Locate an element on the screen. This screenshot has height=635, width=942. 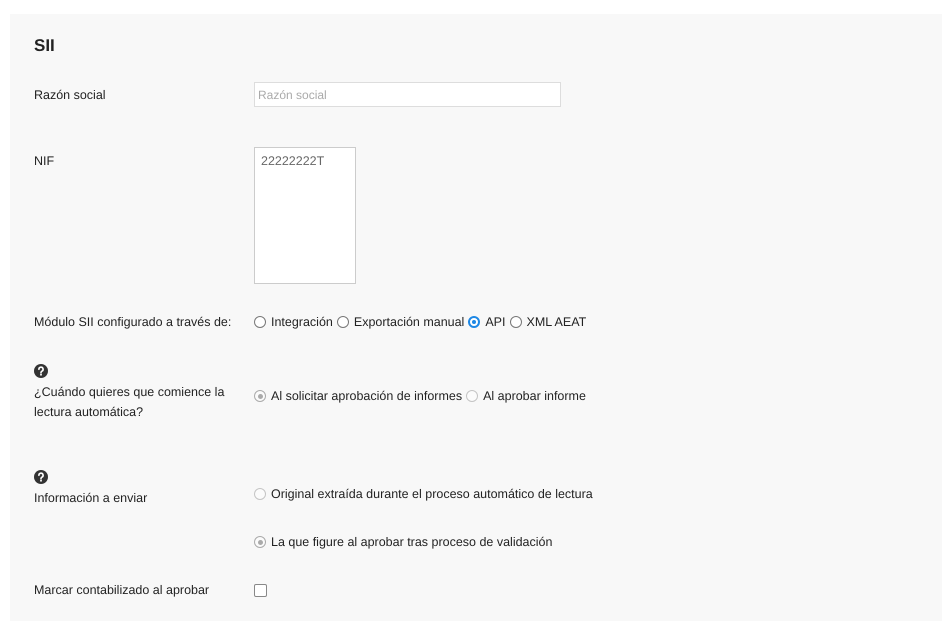
radio-option: API is located at coordinates (487, 322).